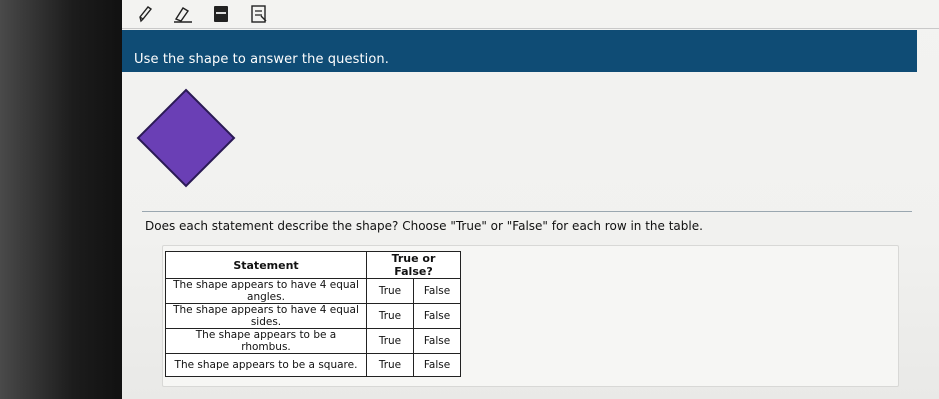  What do you see at coordinates (266, 265) in the screenshot?
I see `header-statement: Statement` at bounding box center [266, 265].